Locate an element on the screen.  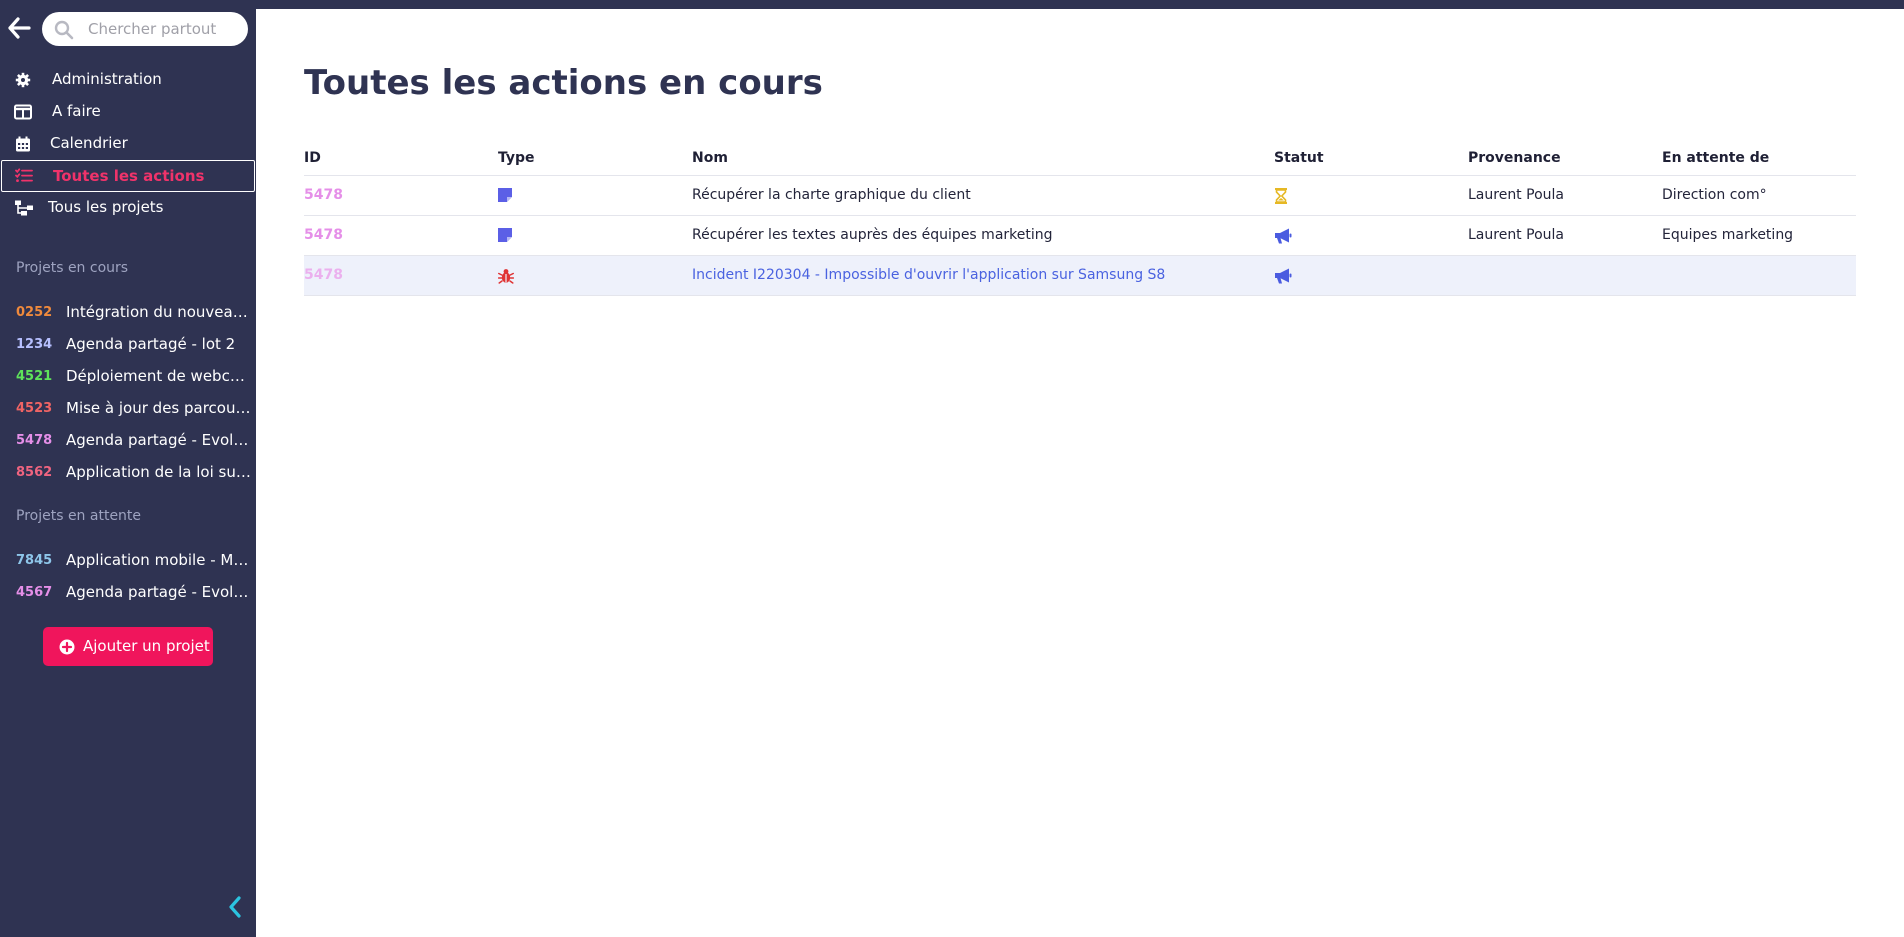
search-box is located at coordinates (145, 29).